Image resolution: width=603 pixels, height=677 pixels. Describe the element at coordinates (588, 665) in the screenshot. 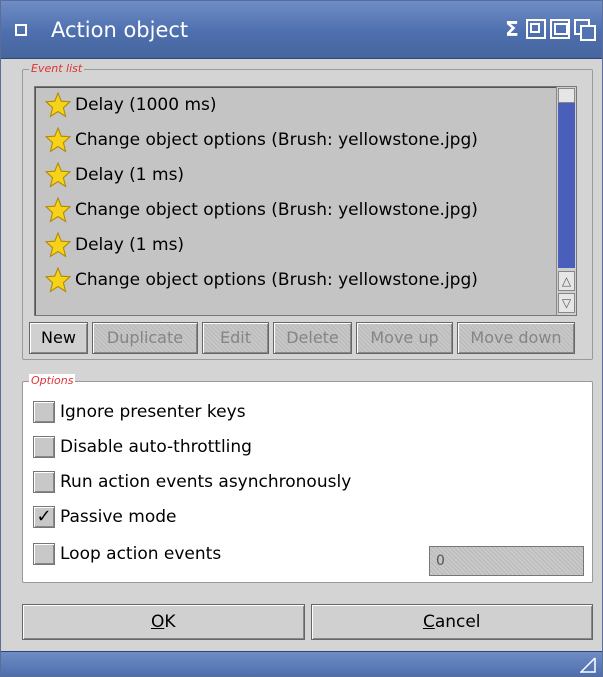

I see `resize-icon` at that location.